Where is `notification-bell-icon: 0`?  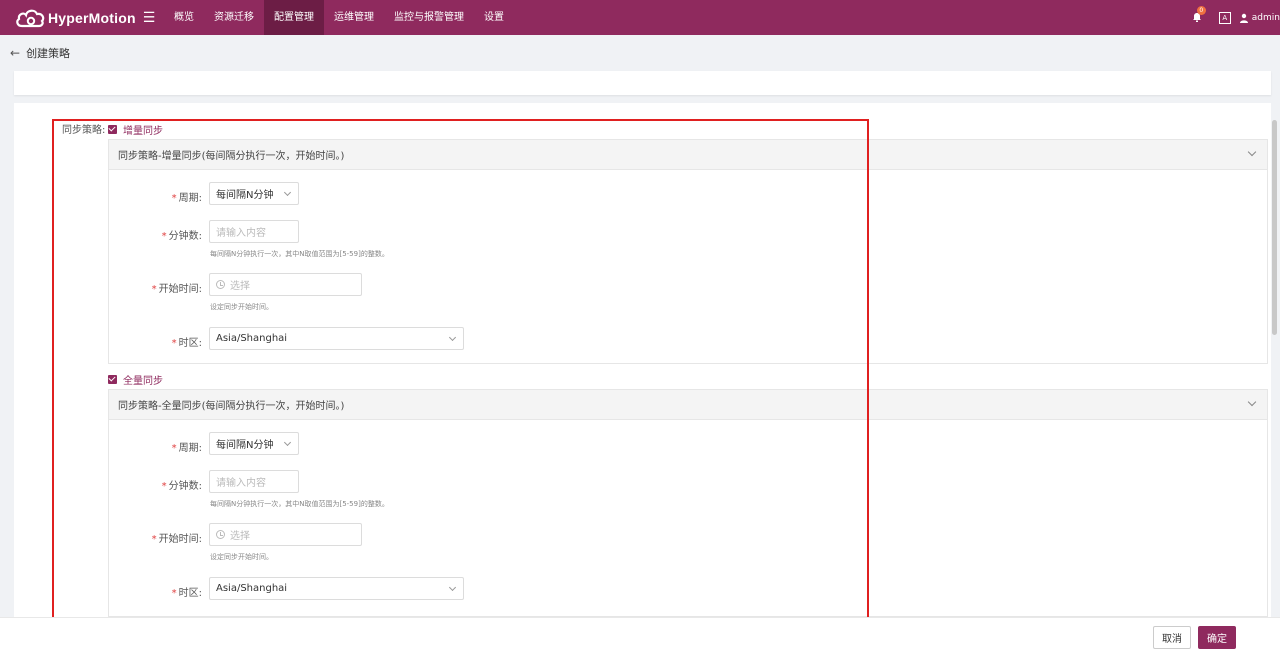 notification-bell-icon: 0 is located at coordinates (1198, 15).